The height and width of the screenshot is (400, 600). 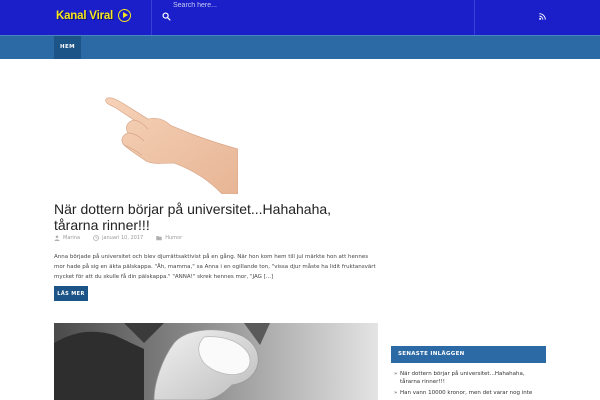 I want to click on post-thumbnail-pointing-hand, so click(x=171, y=143).